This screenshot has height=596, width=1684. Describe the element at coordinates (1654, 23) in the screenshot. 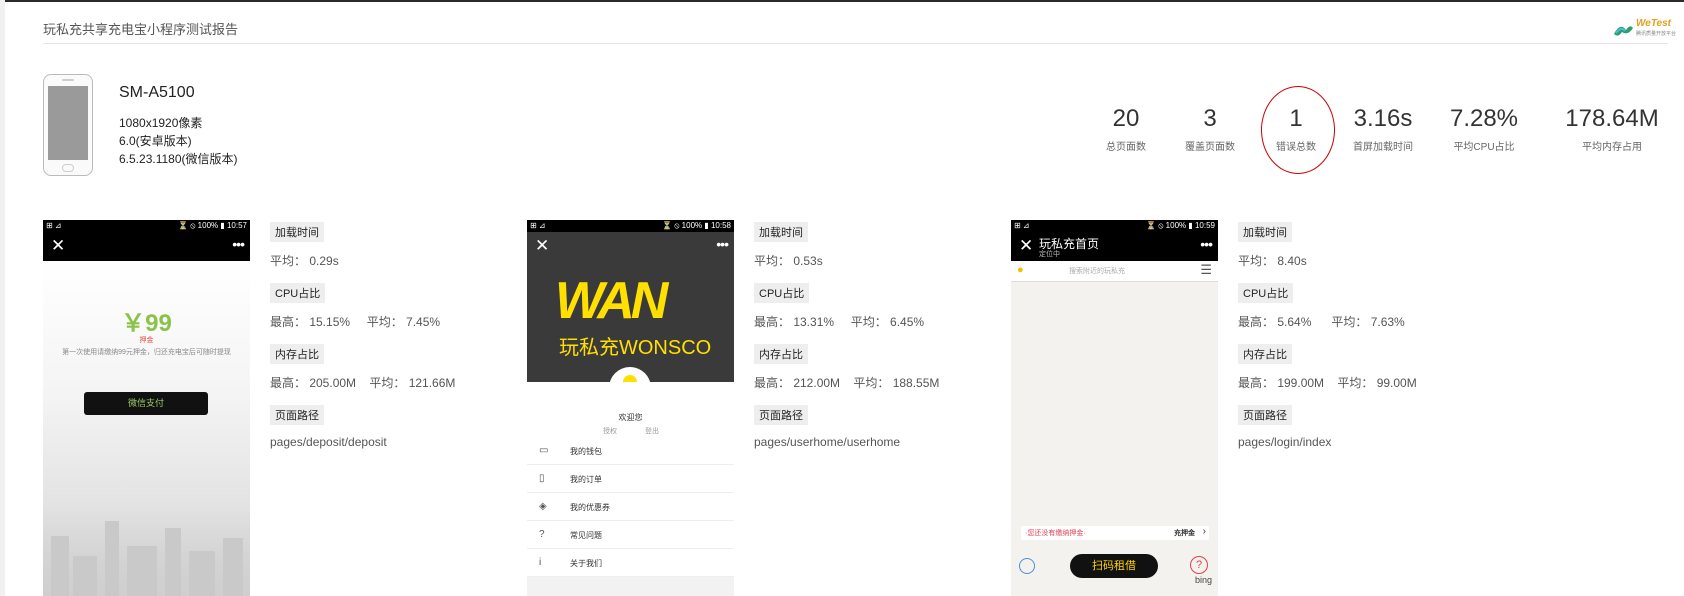

I see `logo-text: WeTest` at that location.